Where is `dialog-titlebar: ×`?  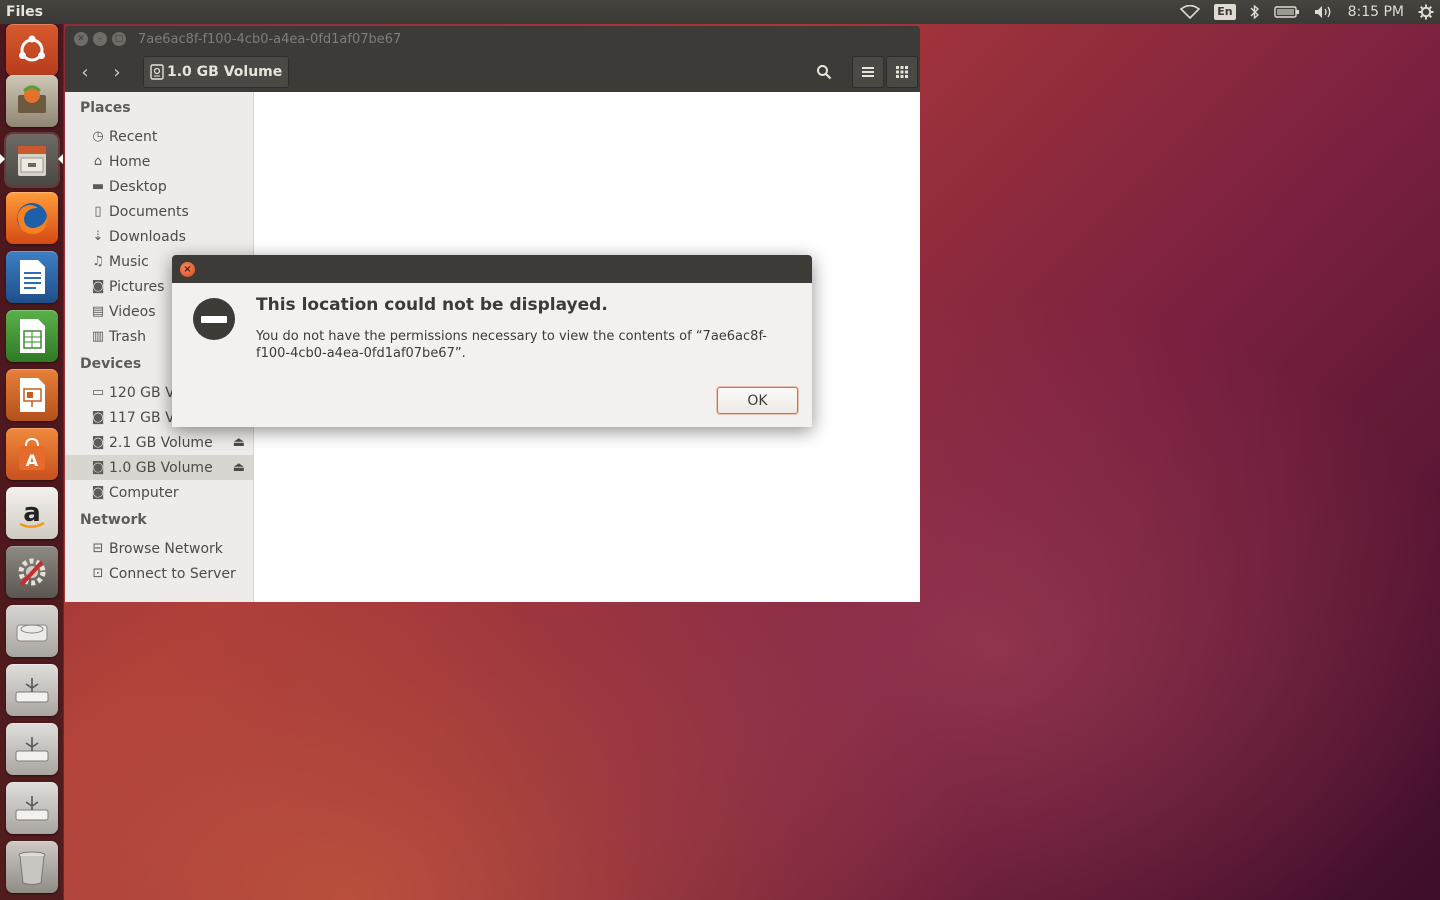 dialog-titlebar: × is located at coordinates (492, 269).